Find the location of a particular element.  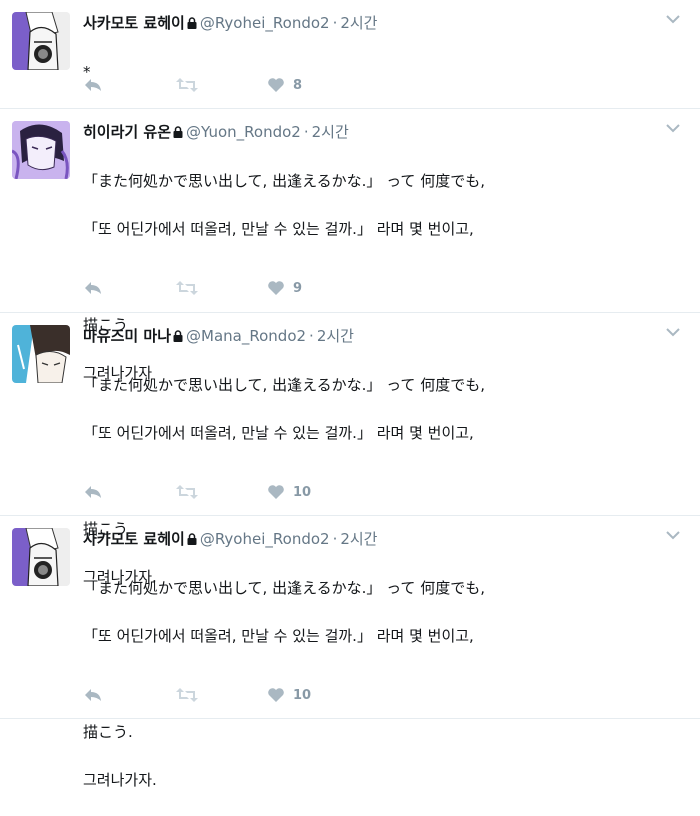

like-button: 9 is located at coordinates (327, 288).